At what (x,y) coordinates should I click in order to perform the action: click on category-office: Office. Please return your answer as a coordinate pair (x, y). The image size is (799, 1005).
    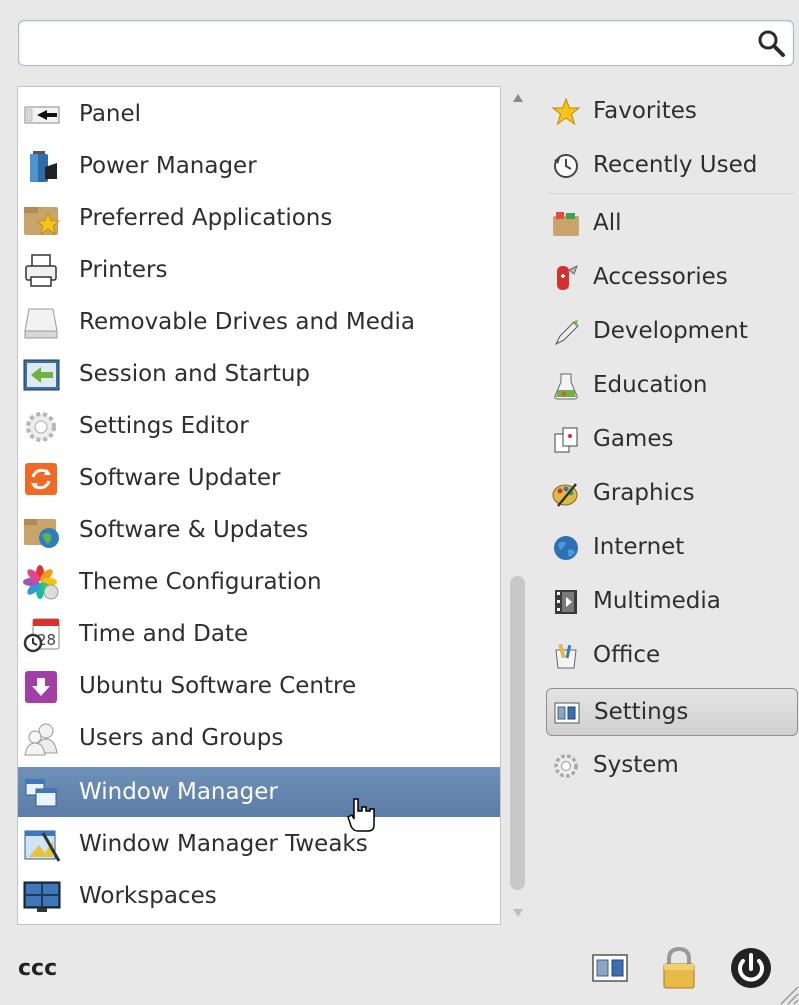
    Looking at the image, I should click on (672, 656).